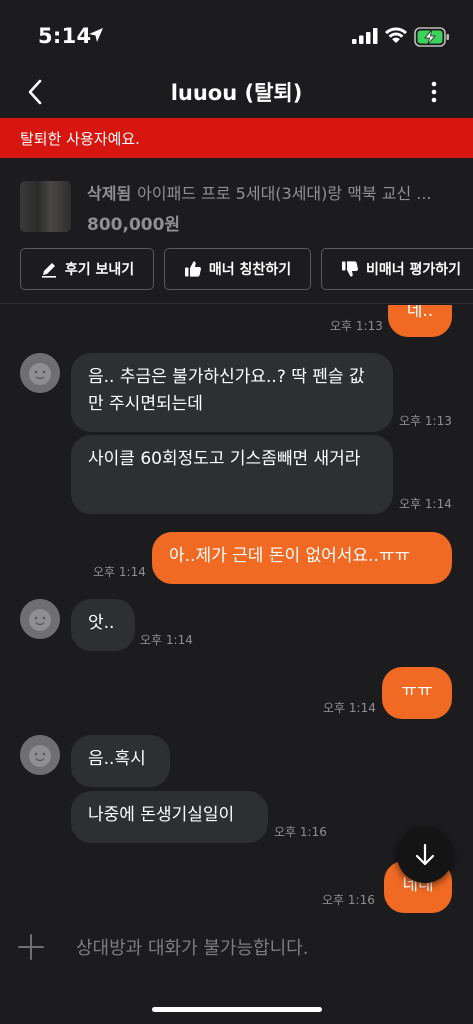 The width and height of the screenshot is (473, 1024). What do you see at coordinates (237, 1009) in the screenshot?
I see `home-indicator` at bounding box center [237, 1009].